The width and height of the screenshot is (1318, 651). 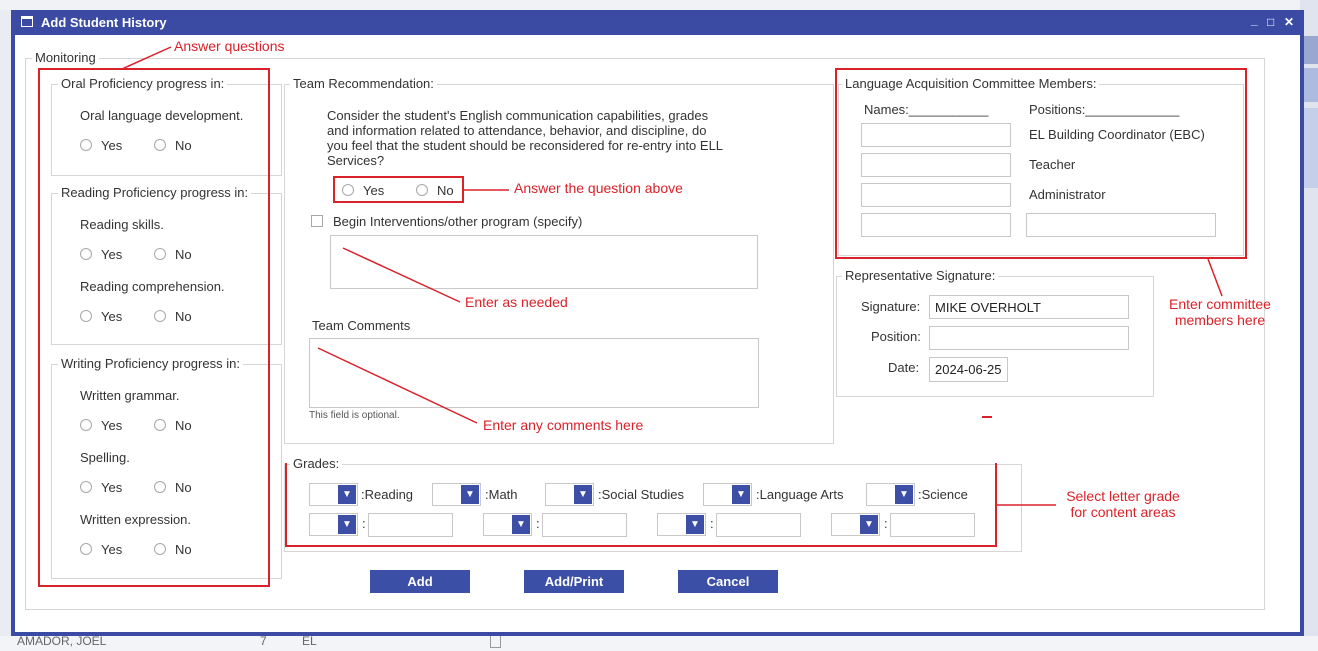 What do you see at coordinates (229, 46) in the screenshot?
I see `annotation-answer-questions: Answer questions` at bounding box center [229, 46].